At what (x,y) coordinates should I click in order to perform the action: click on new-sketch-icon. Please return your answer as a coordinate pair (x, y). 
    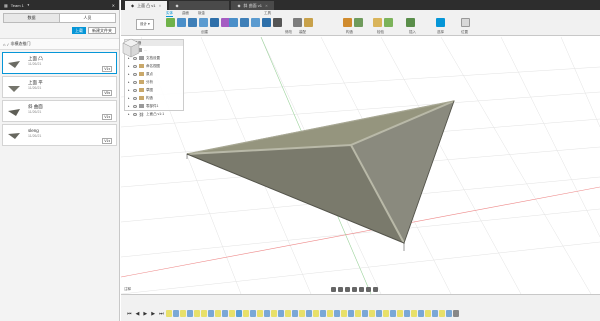
    Looking at the image, I should click on (170, 22).